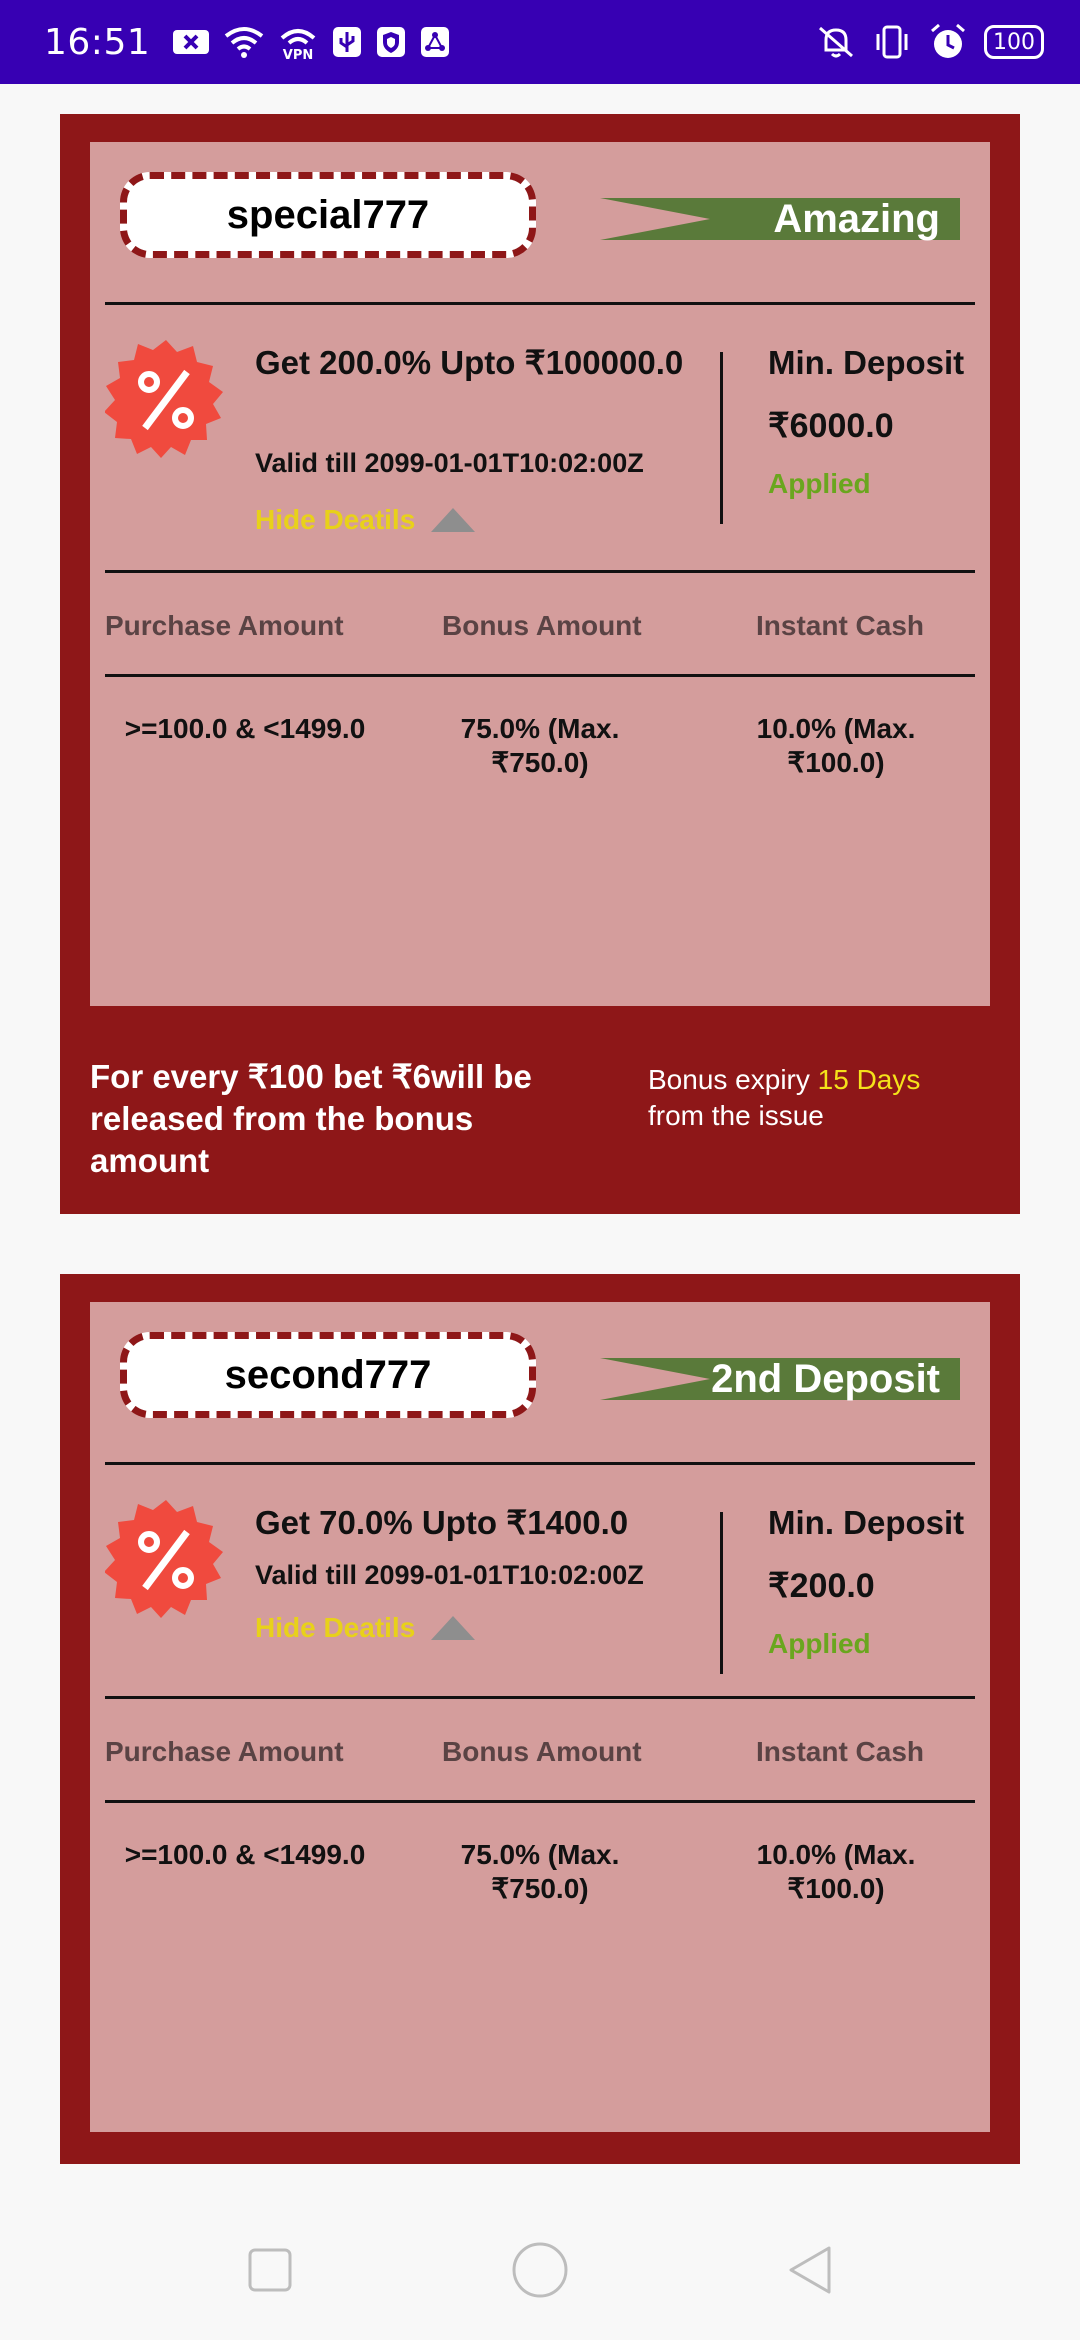  What do you see at coordinates (347, 42) in the screenshot?
I see `usb-icon` at bounding box center [347, 42].